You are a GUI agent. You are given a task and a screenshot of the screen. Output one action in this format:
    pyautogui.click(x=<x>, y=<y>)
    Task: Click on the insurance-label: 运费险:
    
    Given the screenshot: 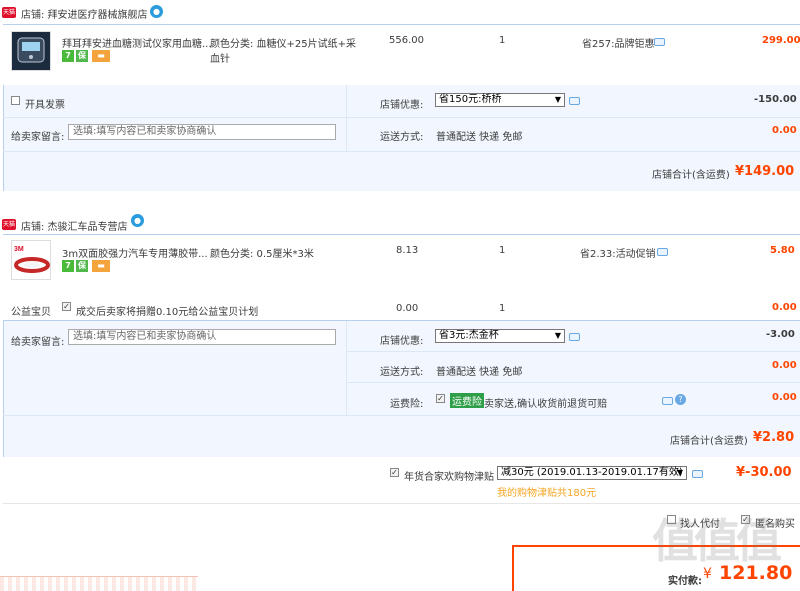 What is the action you would take?
    pyautogui.click(x=407, y=404)
    